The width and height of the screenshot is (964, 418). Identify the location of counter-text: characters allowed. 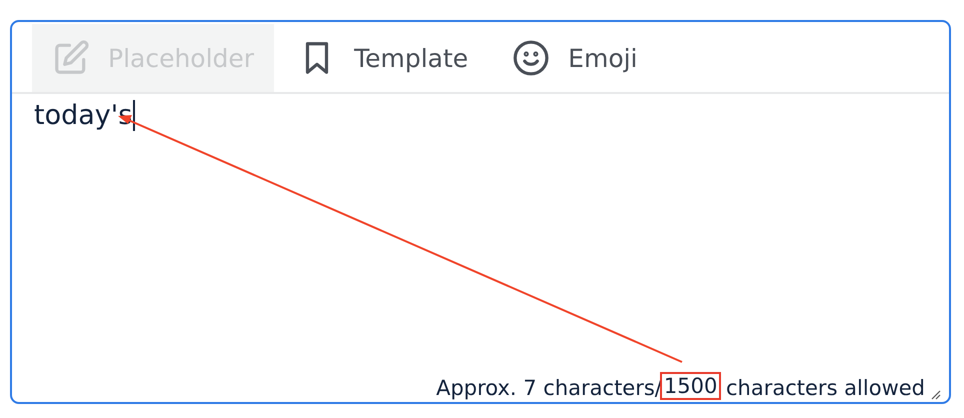
(825, 388).